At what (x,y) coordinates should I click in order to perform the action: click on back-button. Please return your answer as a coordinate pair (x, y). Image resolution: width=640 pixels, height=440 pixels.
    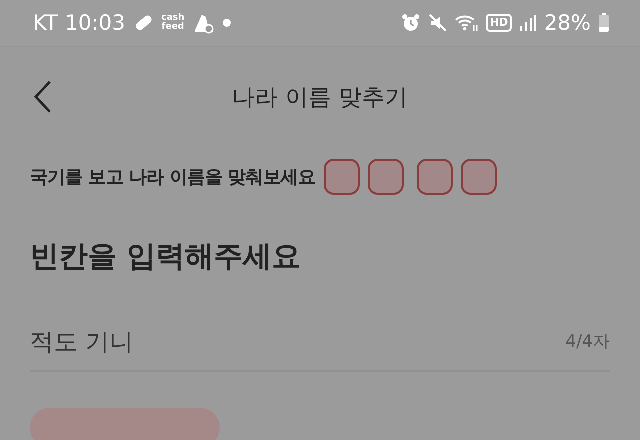
    Looking at the image, I should click on (43, 97).